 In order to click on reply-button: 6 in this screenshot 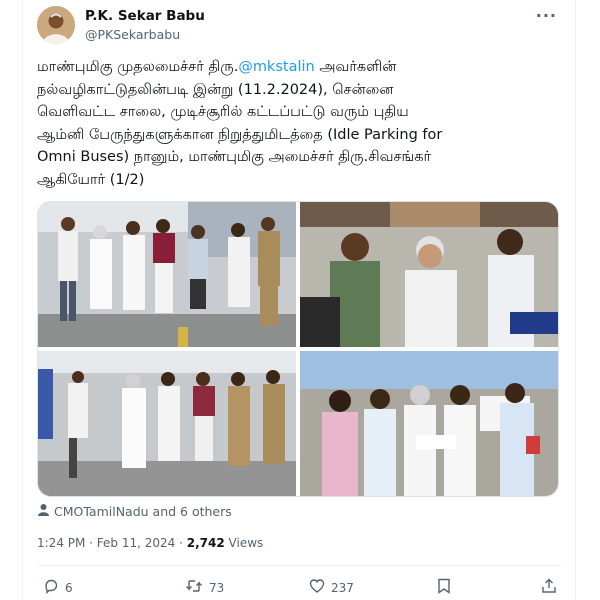, I will do `click(58, 587)`.